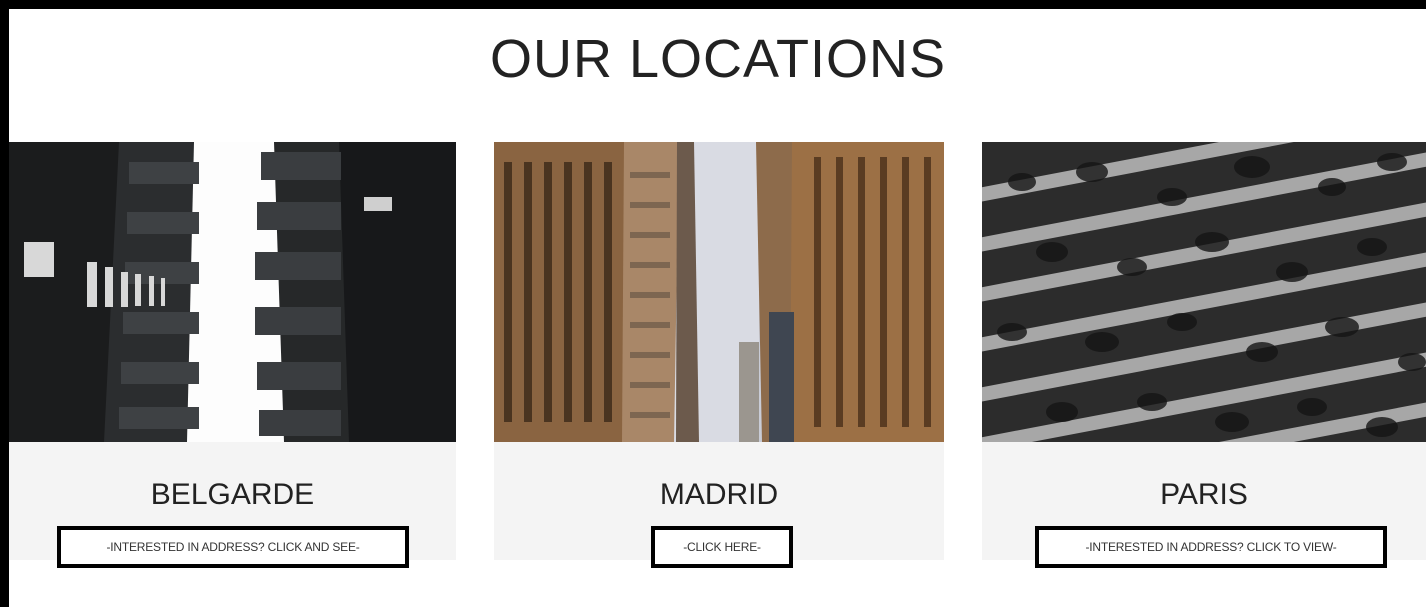 The height and width of the screenshot is (607, 1426). I want to click on location-name-madrid: MADRID, so click(719, 494).